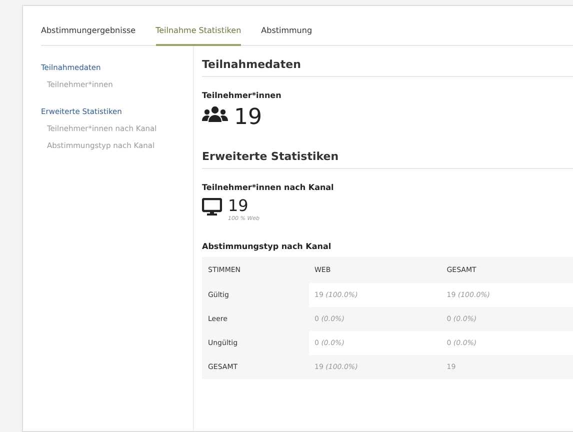  I want to click on tab: Teilnahme Statistiken, so click(199, 36).